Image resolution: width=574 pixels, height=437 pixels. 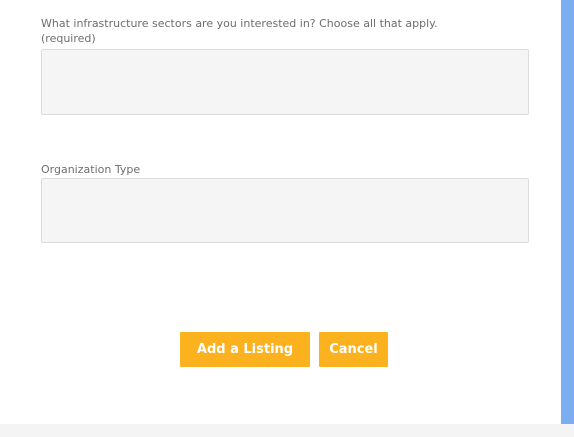 I want to click on organization-type-textarea, so click(x=285, y=210).